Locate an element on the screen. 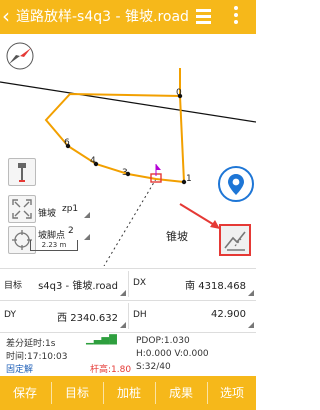 The height and width of the screenshot is (410, 320). dx-value: 南 4318.468 is located at coordinates (215, 286).